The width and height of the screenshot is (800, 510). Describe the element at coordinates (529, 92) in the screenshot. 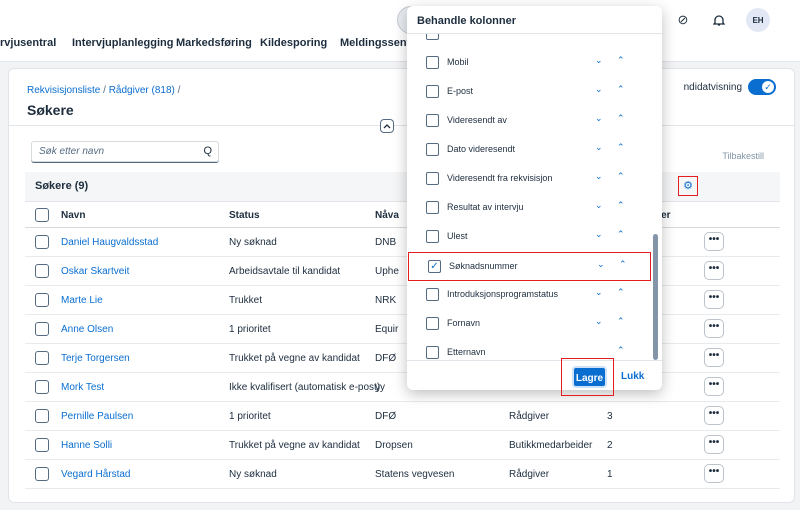

I see `column-option: E-post ⌄ ⌃` at that location.